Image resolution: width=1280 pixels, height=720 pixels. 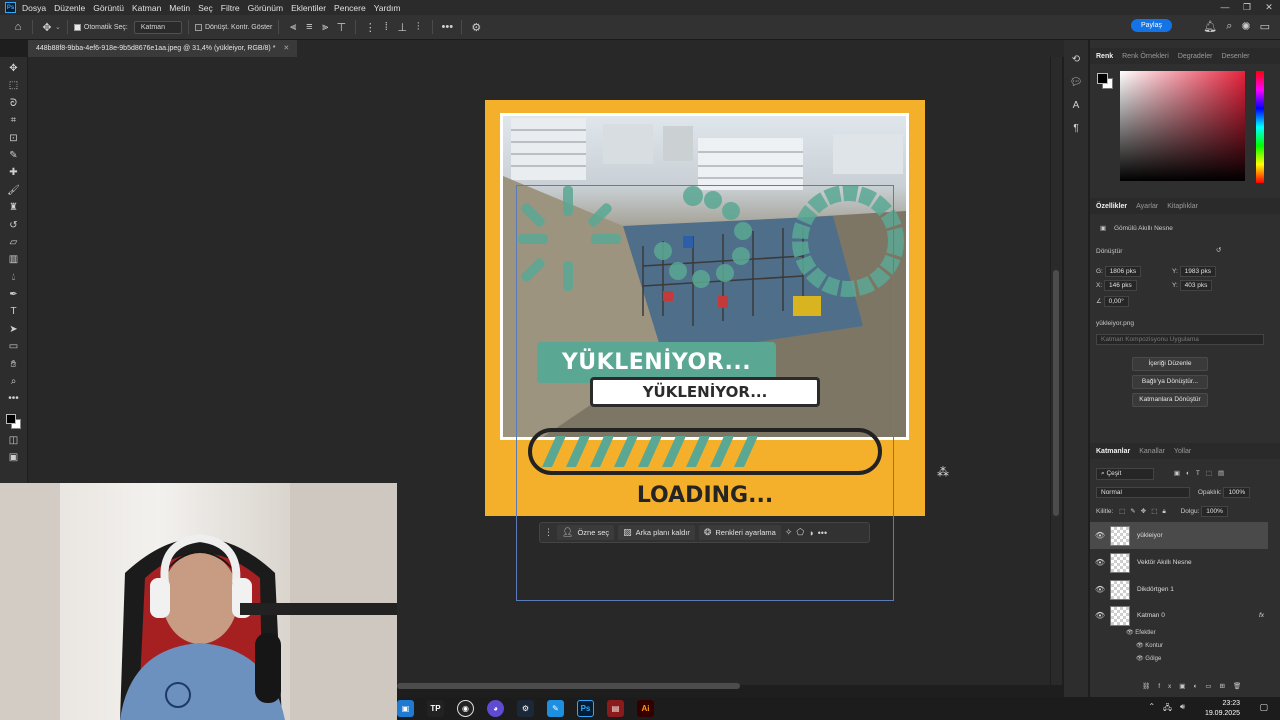 I want to click on layer-filter-dropdown: ⌕ Çeşit, so click(x=1125, y=474).